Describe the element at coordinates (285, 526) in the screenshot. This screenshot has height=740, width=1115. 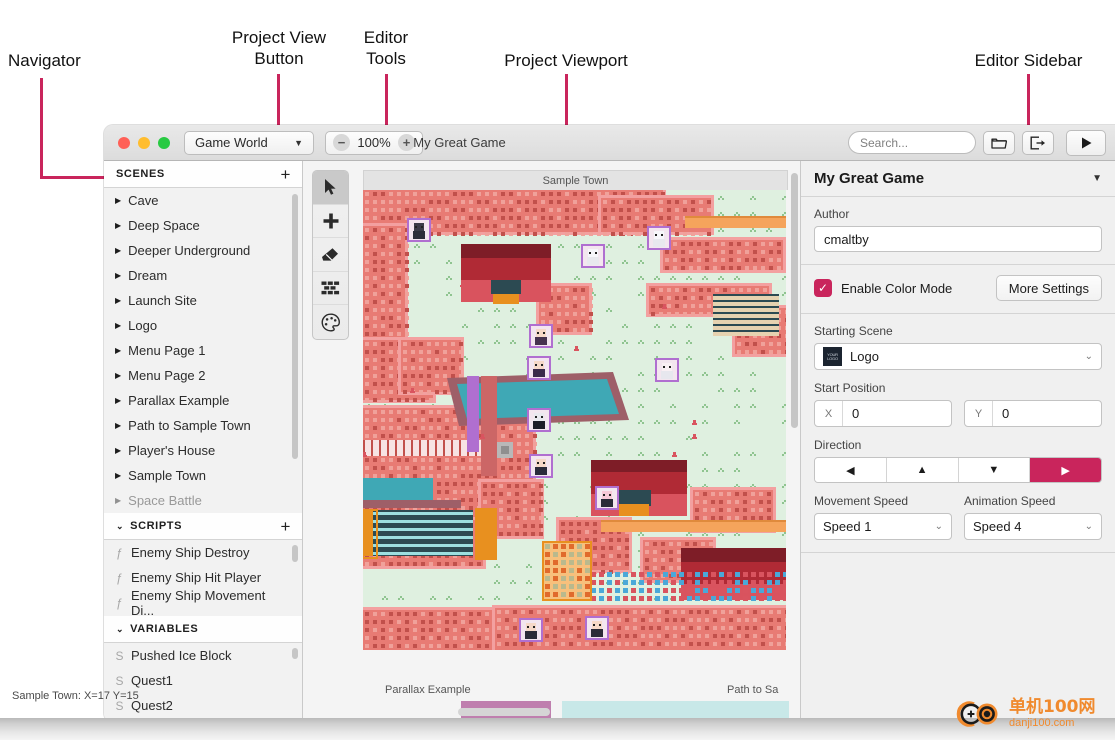
I see `add-script-button: +` at that location.